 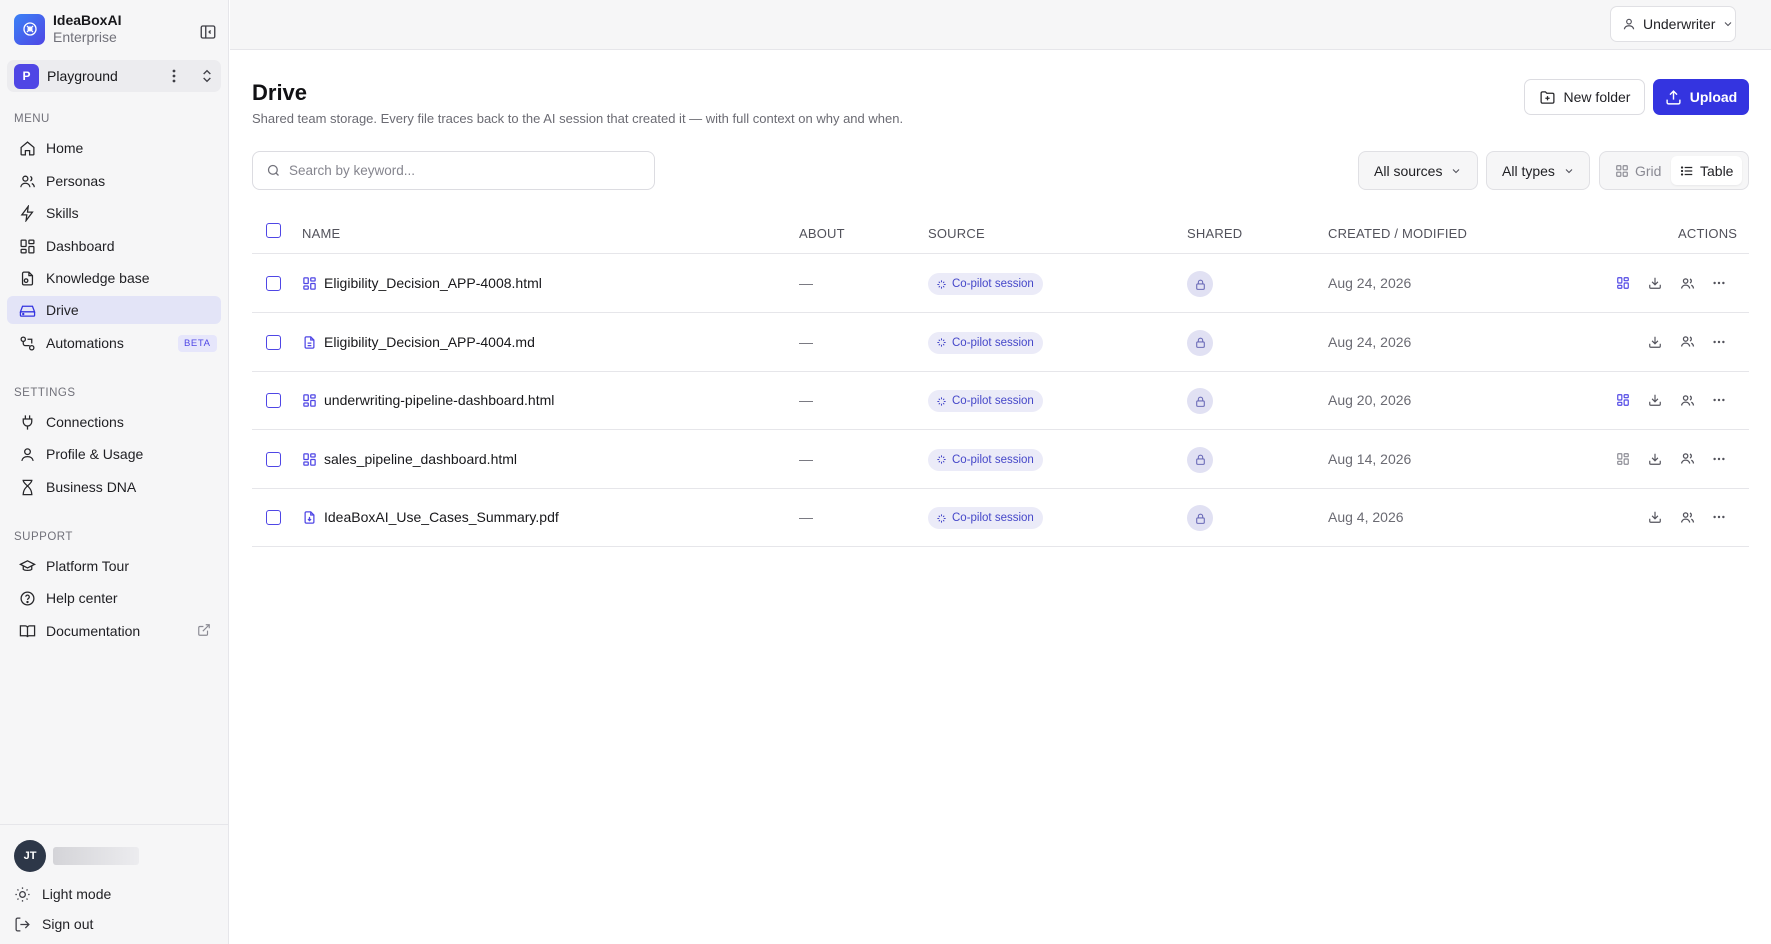 What do you see at coordinates (65, 148) in the screenshot?
I see `sidebar-item-label: Home` at bounding box center [65, 148].